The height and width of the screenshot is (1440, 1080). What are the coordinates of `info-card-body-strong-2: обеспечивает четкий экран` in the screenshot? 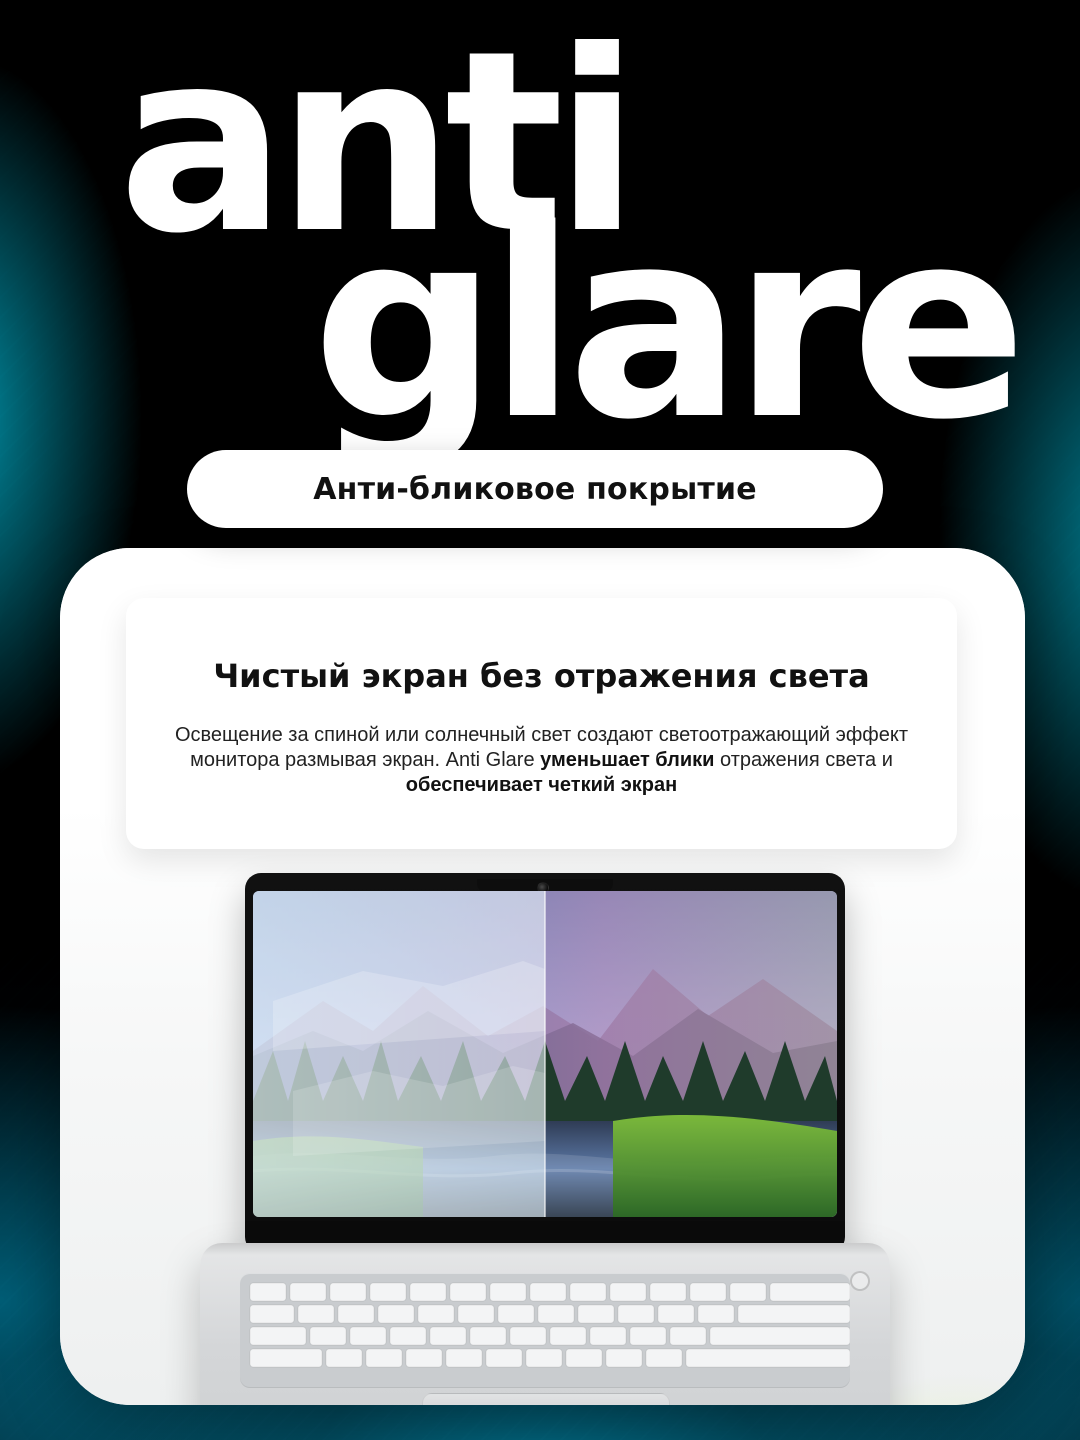 It's located at (541, 785).